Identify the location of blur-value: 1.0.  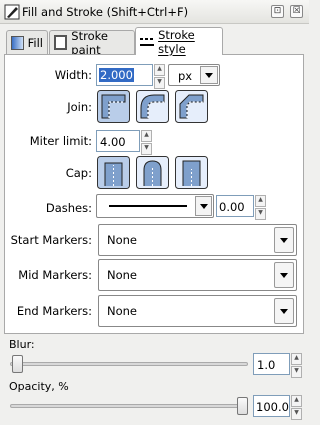
(266, 365).